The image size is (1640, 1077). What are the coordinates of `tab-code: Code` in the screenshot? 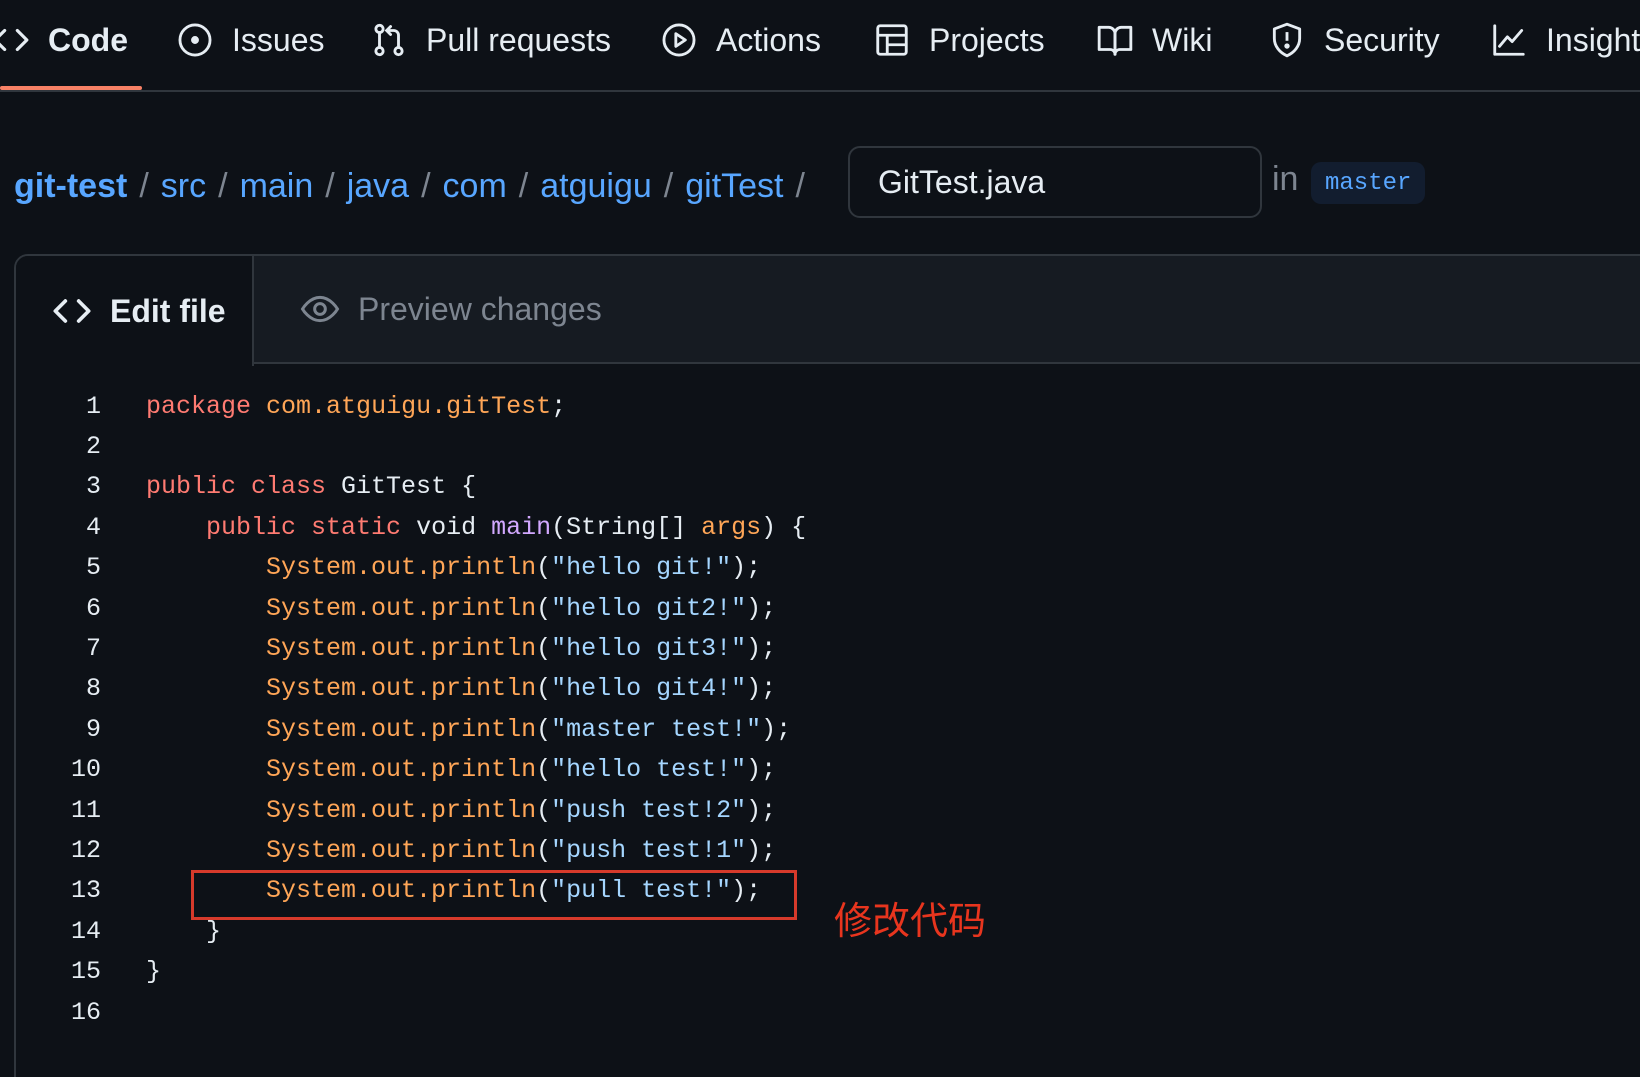 It's located at (64, 40).